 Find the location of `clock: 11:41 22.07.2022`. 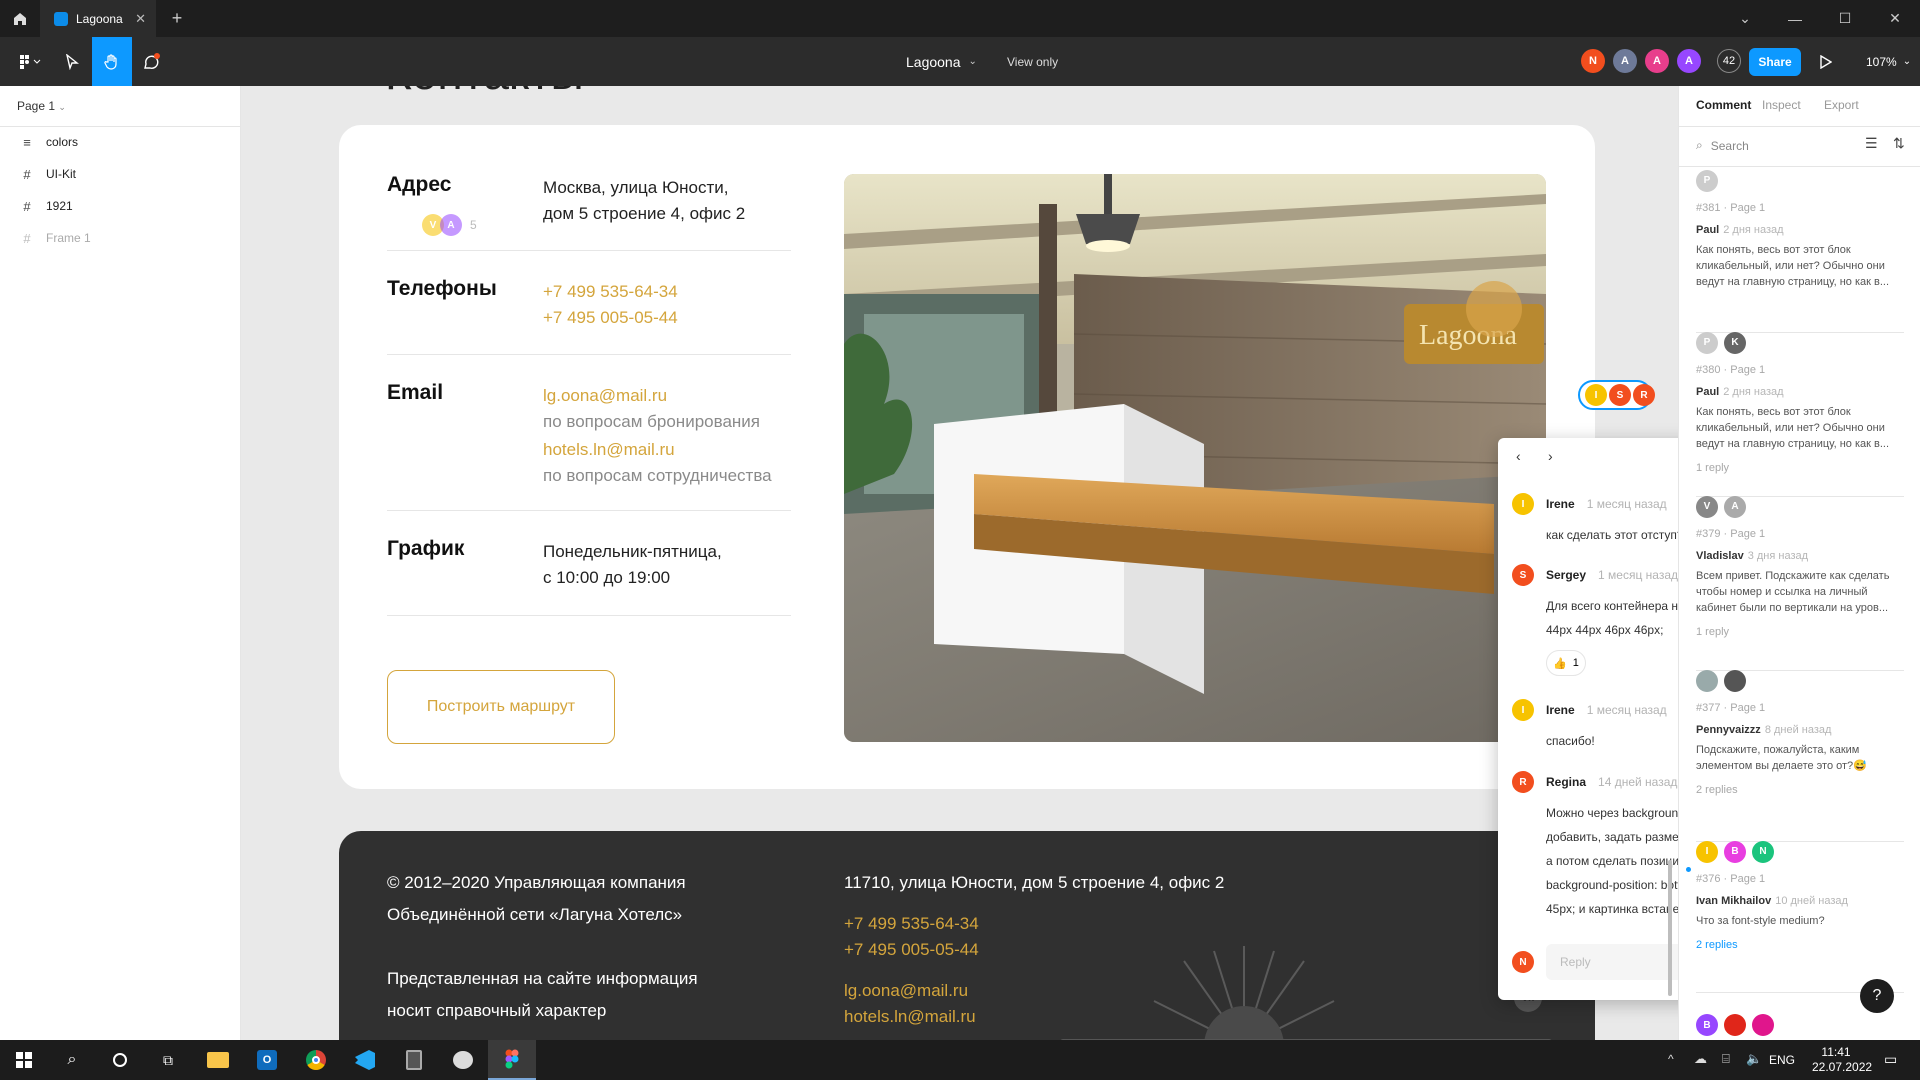

clock: 11:41 22.07.2022 is located at coordinates (1842, 1060).